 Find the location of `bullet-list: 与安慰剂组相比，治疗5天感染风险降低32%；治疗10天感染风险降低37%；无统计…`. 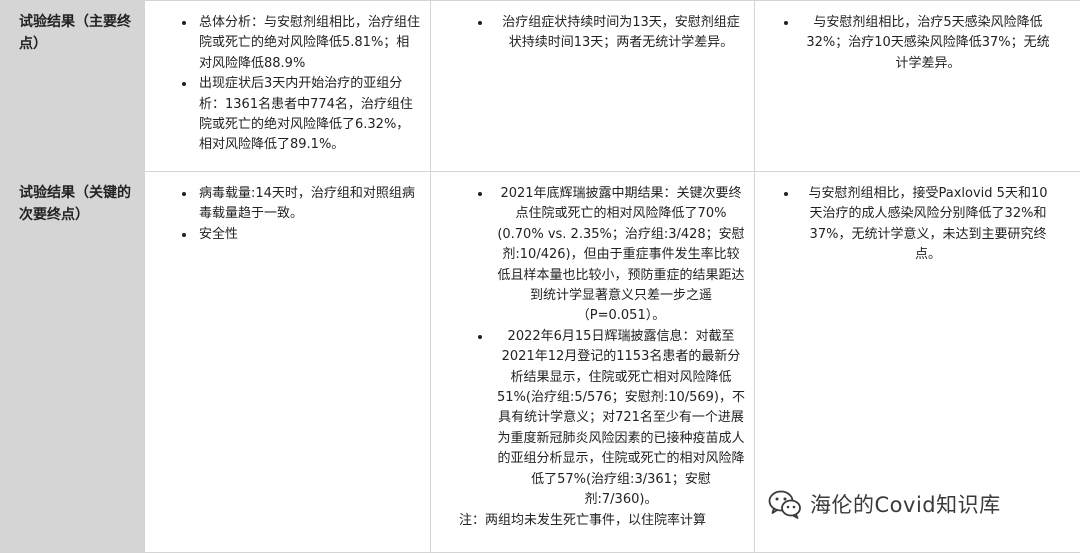

bullet-list: 与安慰剂组相比，治疗5天感染风险降低32%；治疗10天感染风险降低37%；无统计… is located at coordinates (909, 43).